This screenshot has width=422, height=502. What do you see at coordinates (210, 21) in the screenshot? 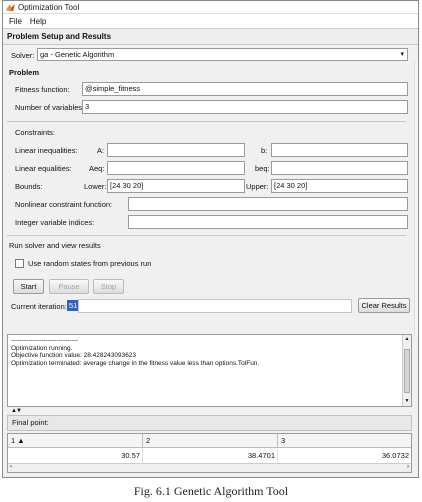
I see `menu-bar: File Help` at bounding box center [210, 21].